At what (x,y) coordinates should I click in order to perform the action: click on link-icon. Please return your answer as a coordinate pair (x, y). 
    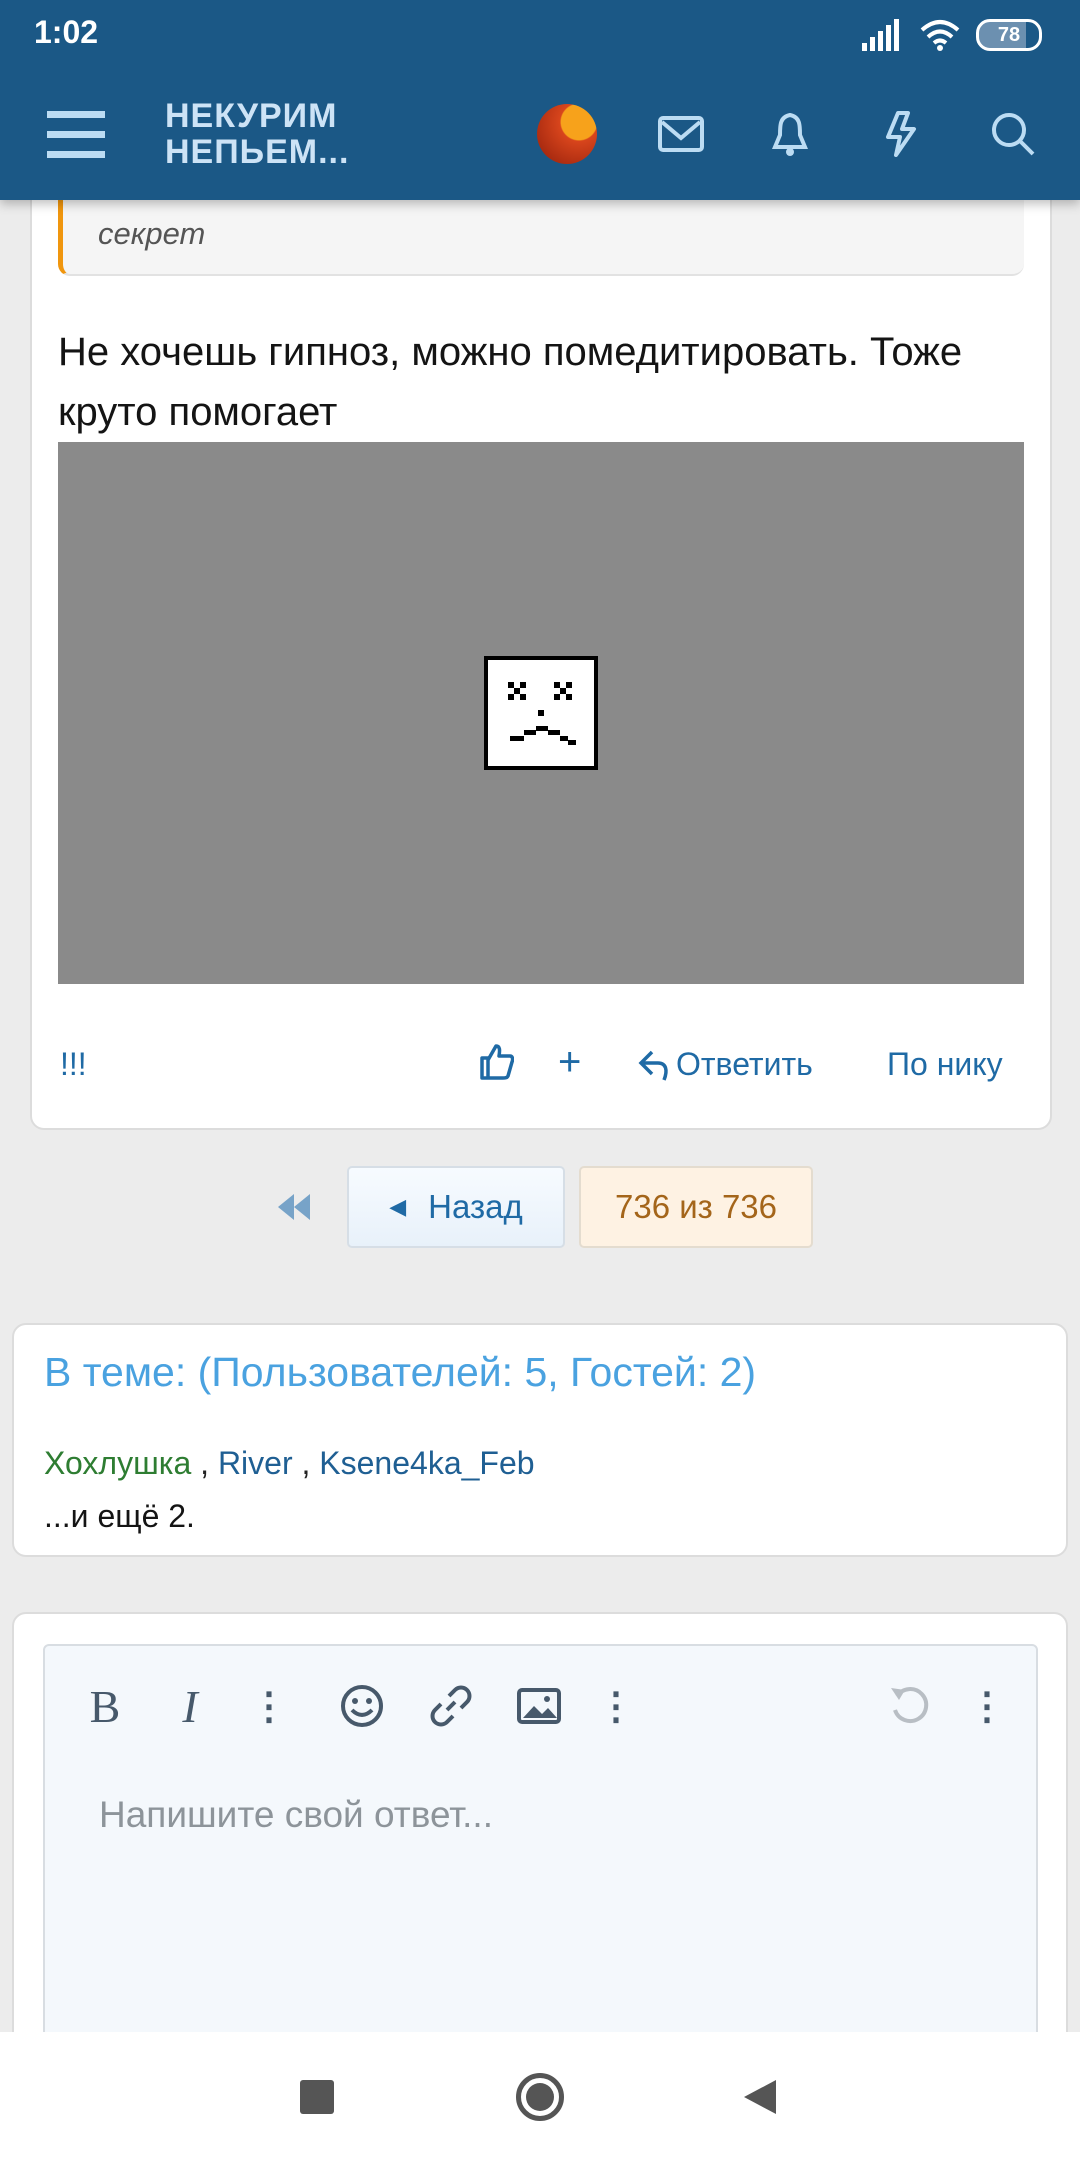
    Looking at the image, I should click on (451, 1706).